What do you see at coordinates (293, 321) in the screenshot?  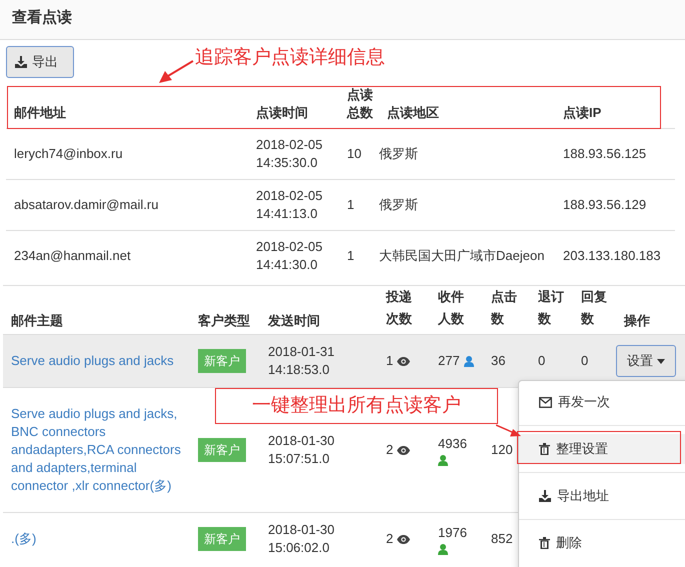 I see `column-header: 发送时间` at bounding box center [293, 321].